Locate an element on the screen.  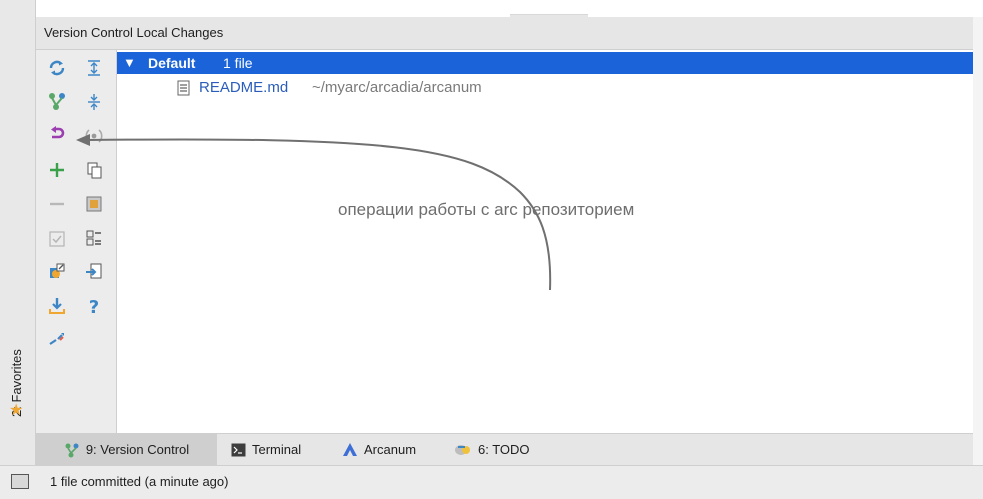
branch-icon is located at coordinates (72, 450).